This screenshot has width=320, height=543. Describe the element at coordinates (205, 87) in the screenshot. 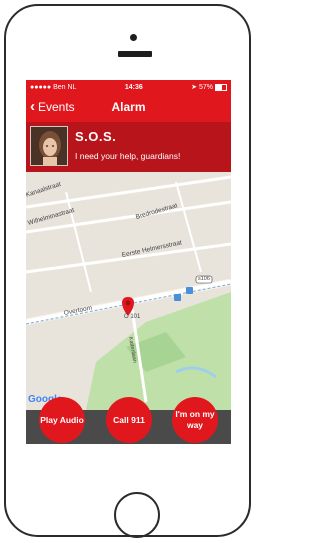

I see `battery-percent: 57%` at that location.